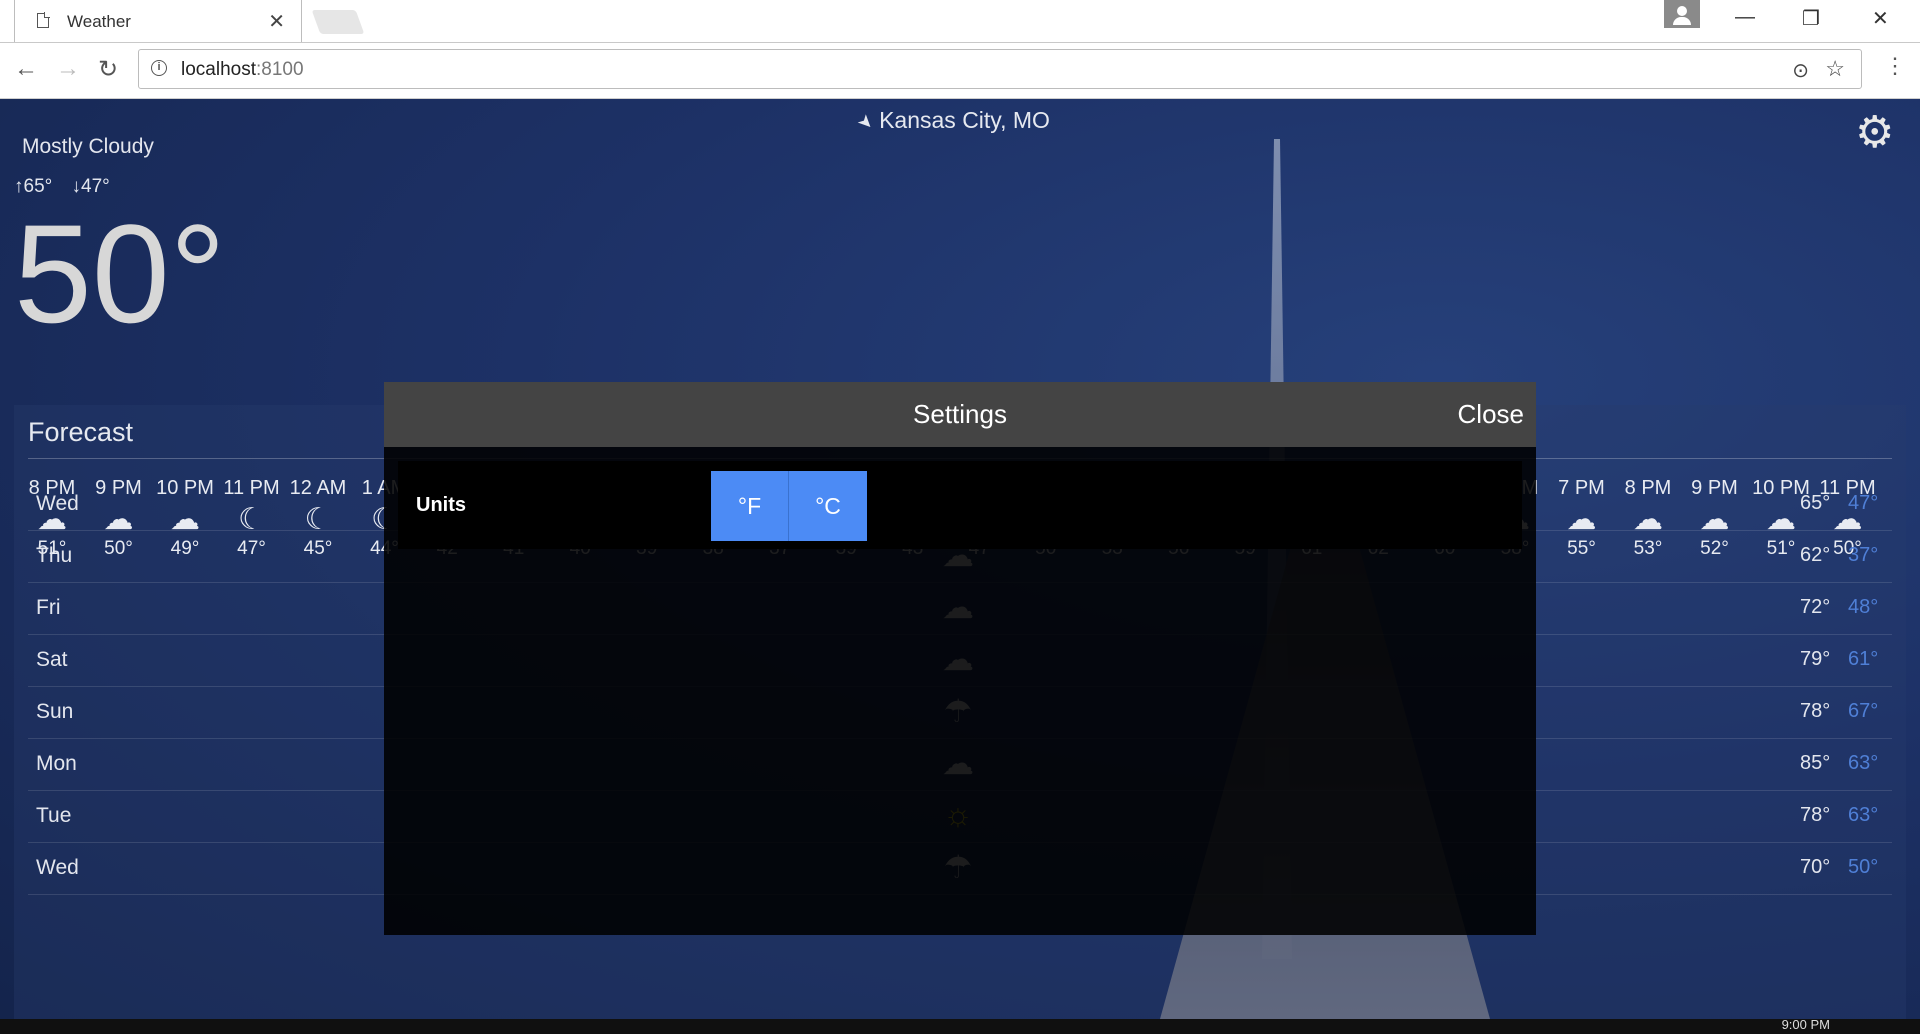 The width and height of the screenshot is (1920, 1034). Describe the element at coordinates (1805, 1024) in the screenshot. I see `taskbar-clock: 9:00 PM` at that location.